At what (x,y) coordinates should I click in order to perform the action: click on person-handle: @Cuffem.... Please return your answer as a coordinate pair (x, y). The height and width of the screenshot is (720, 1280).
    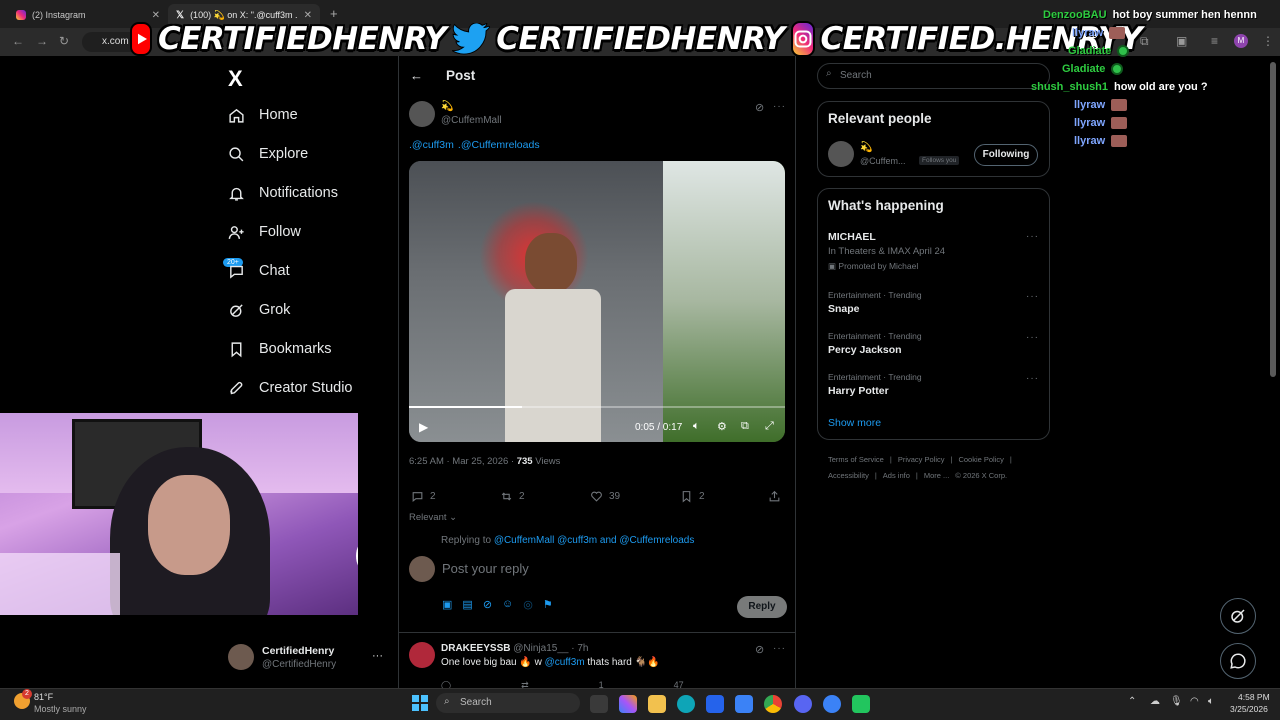
    Looking at the image, I should click on (882, 161).